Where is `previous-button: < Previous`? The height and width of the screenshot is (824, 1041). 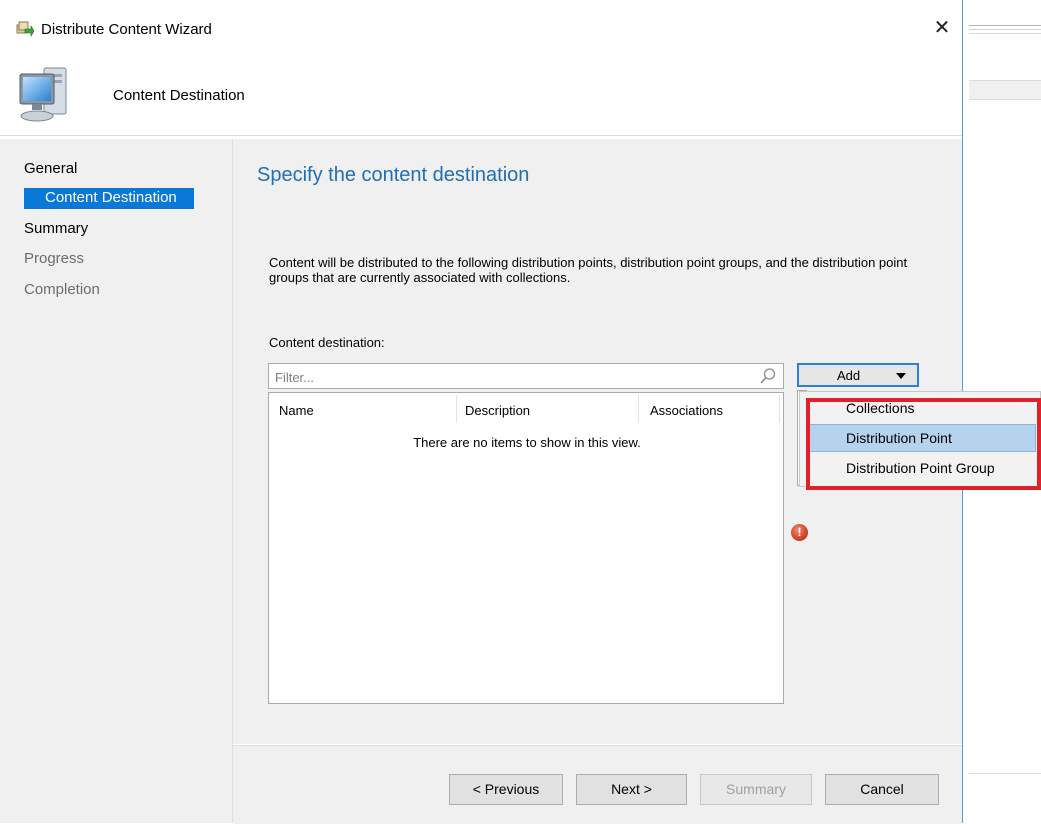
previous-button: < Previous is located at coordinates (506, 789).